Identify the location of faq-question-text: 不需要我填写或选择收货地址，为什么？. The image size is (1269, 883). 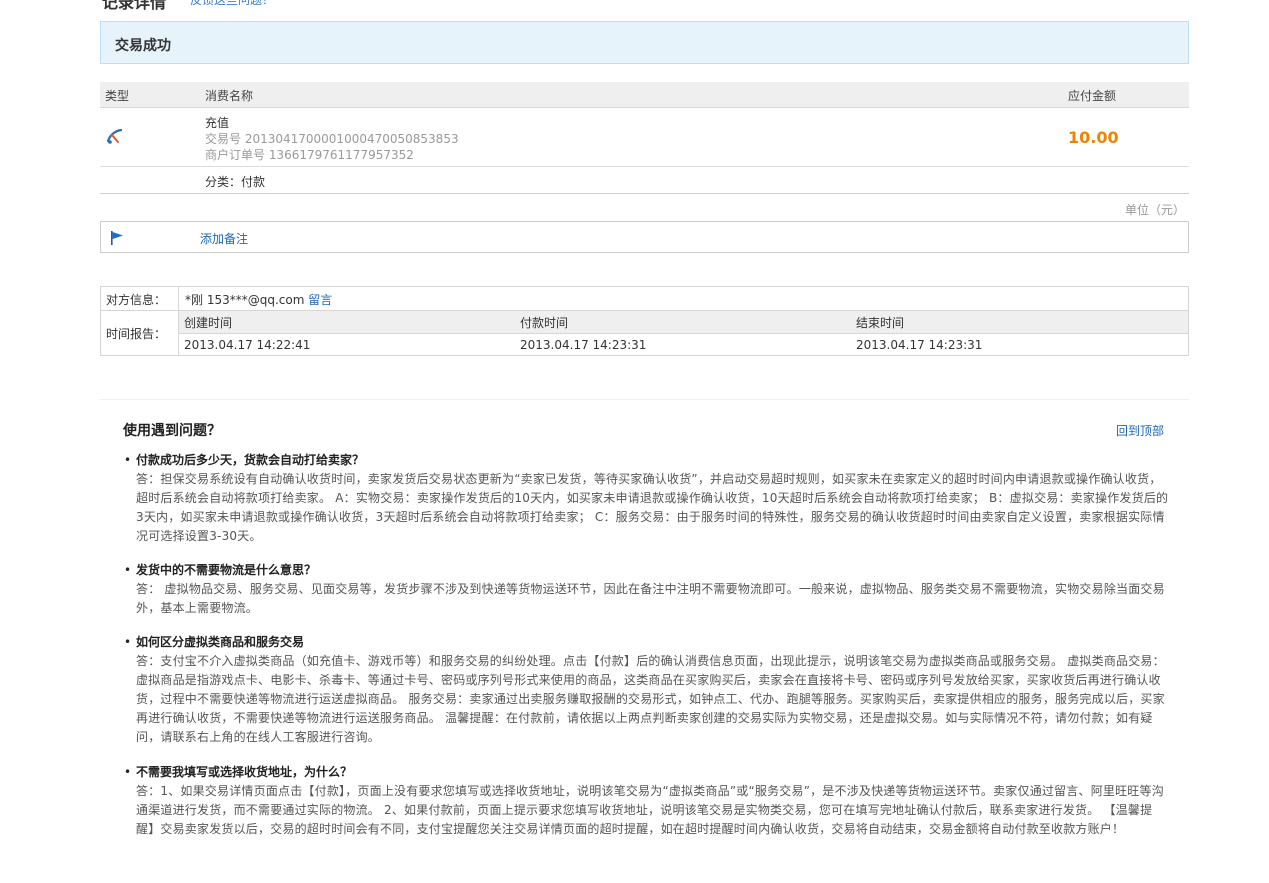
(244, 772).